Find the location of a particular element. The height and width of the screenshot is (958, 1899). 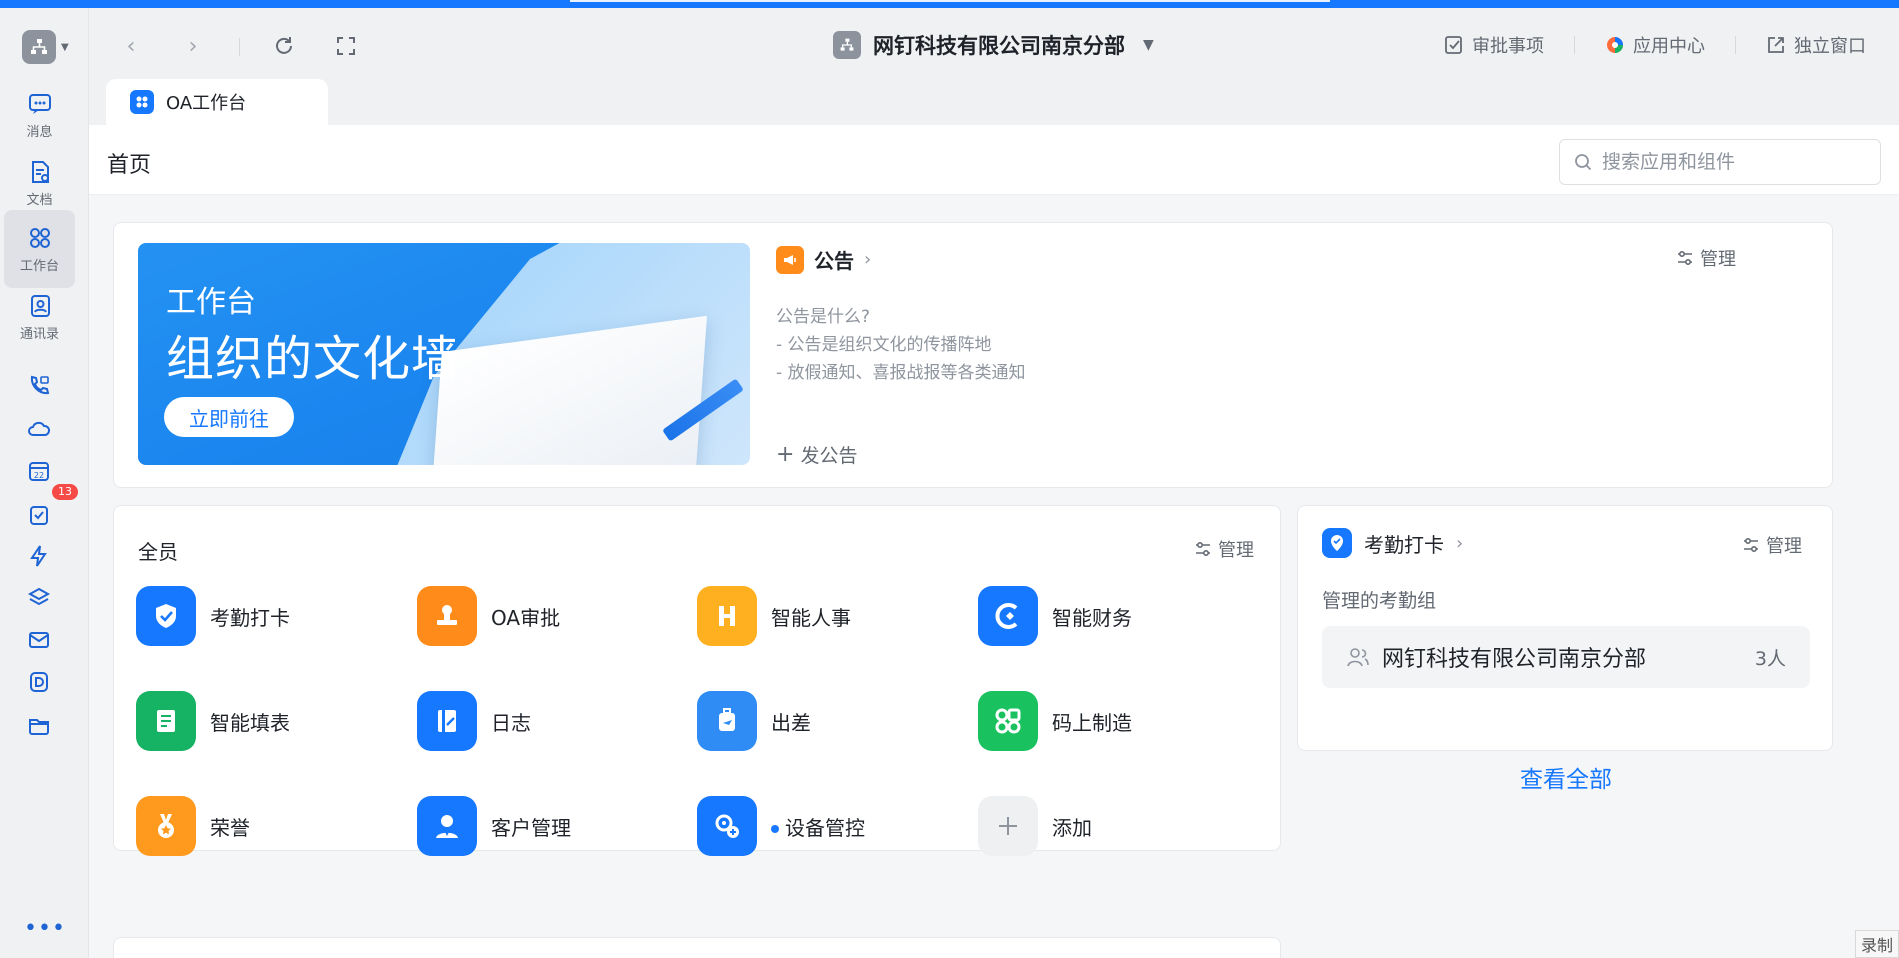

app-oa-approval: OA审批 is located at coordinates (488, 616).